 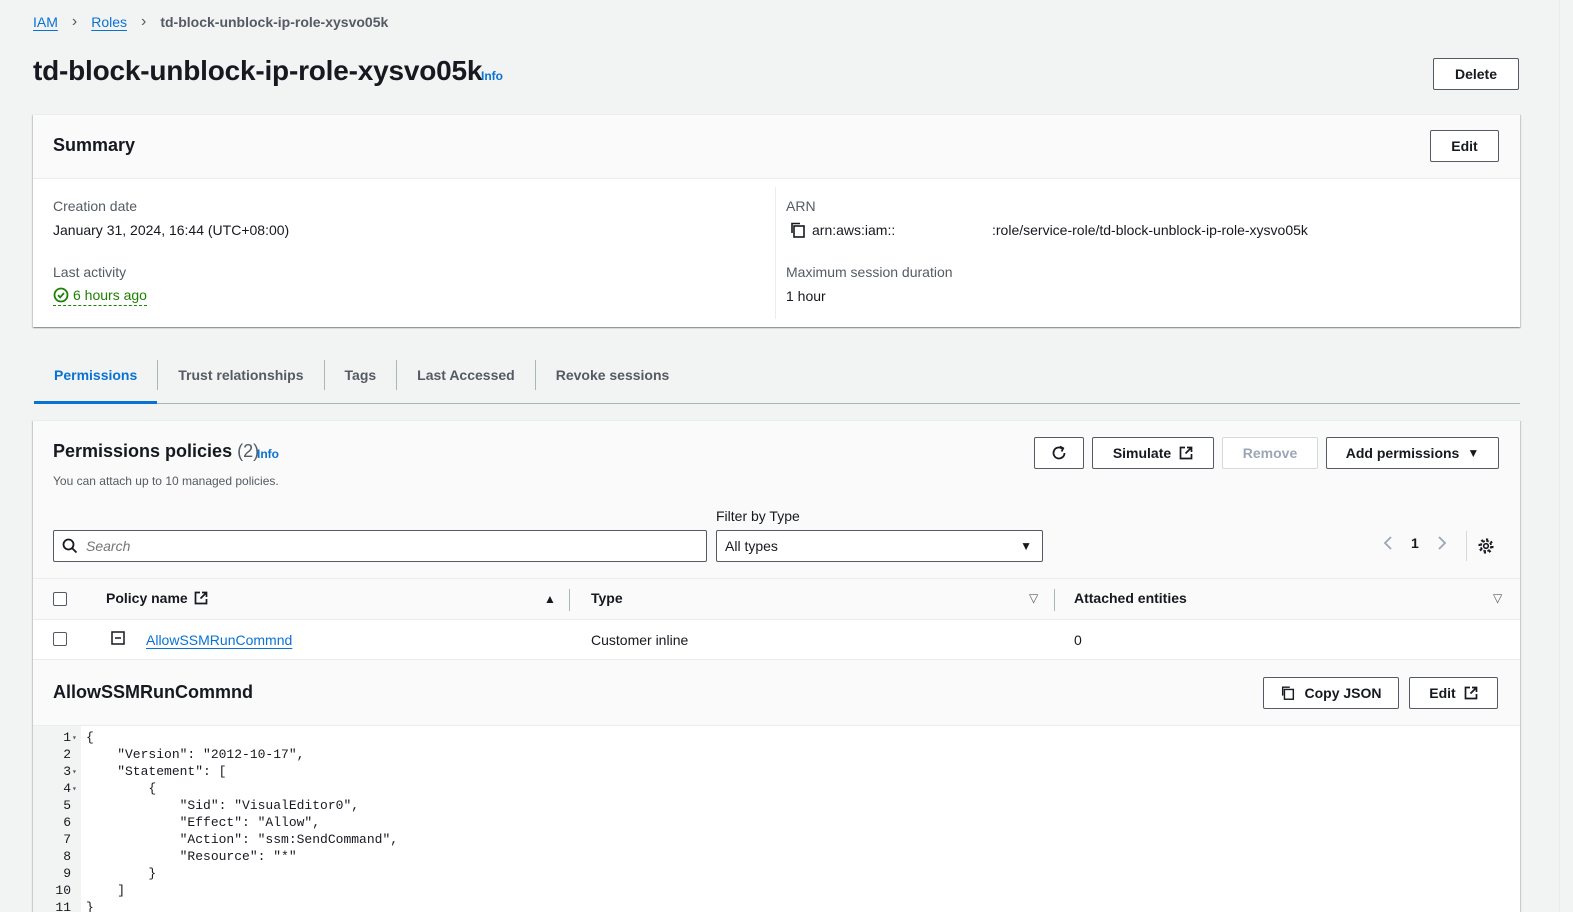 I want to click on tab-revoke-sessions: Revoke sessions, so click(x=613, y=380).